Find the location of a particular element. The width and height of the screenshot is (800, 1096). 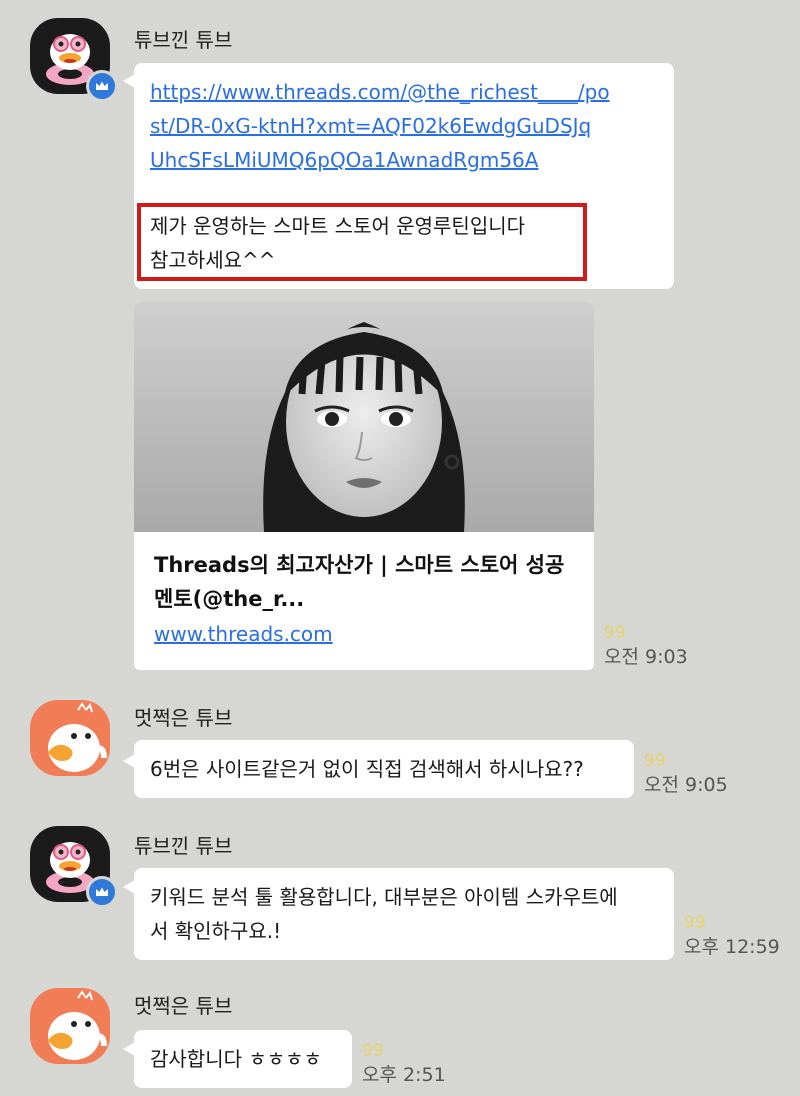

message-meta: 99 오전 9:03 is located at coordinates (646, 646).